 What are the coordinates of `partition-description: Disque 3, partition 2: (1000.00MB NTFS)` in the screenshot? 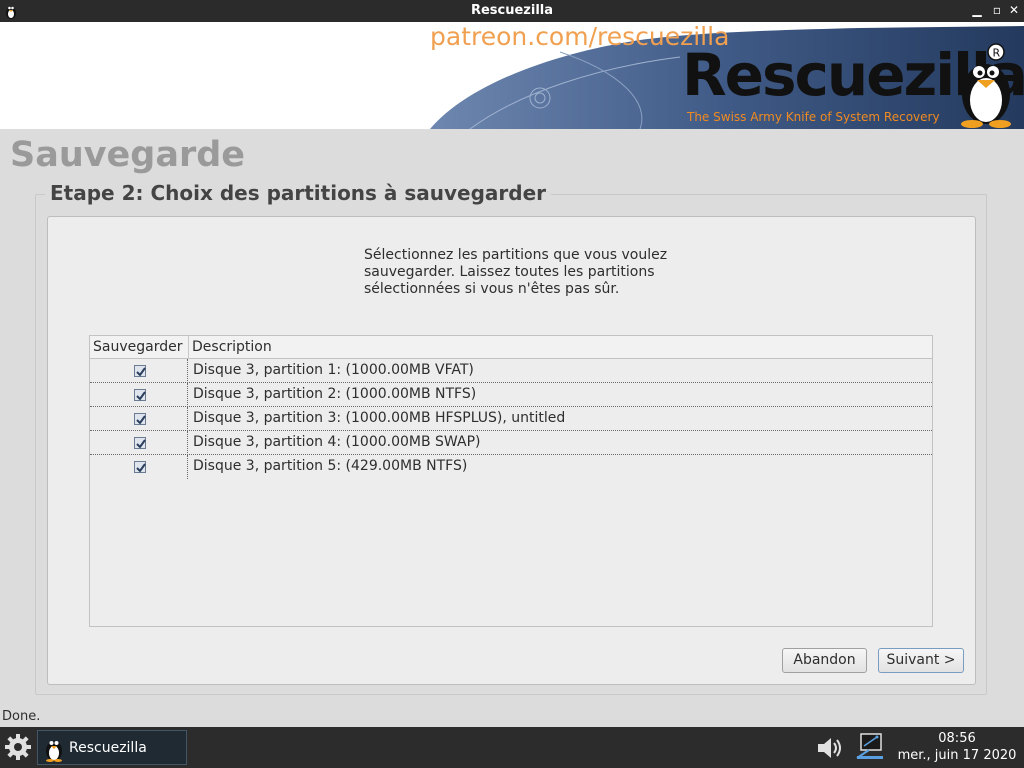 It's located at (335, 394).